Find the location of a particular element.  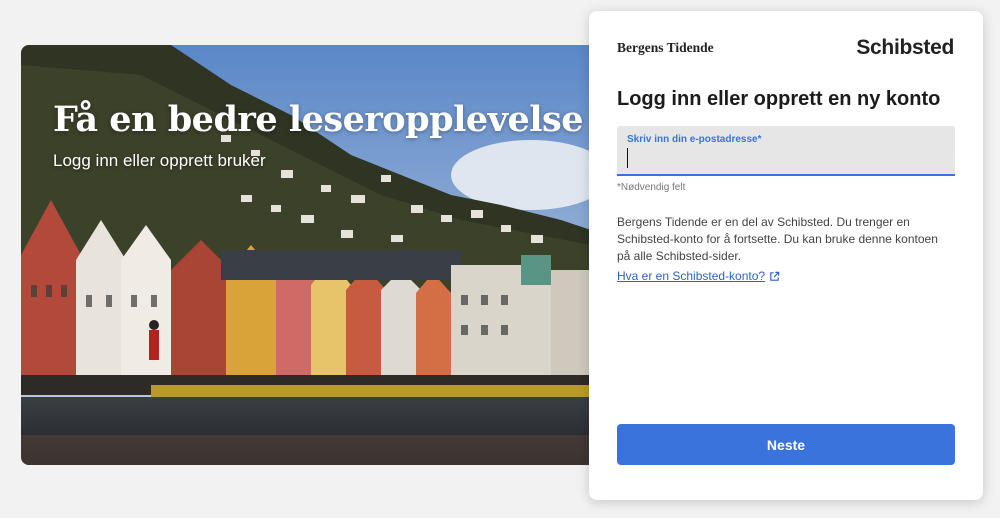

bergens-tidende-logo: Bergens Tidende is located at coordinates (665, 48).